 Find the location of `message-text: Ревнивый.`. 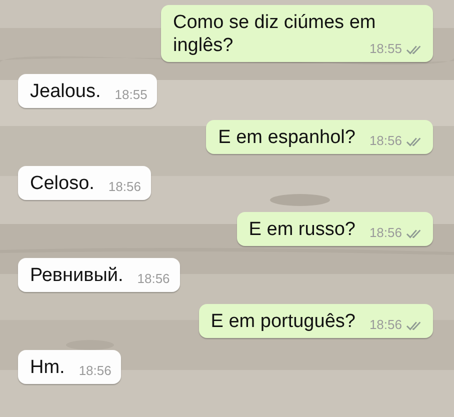

message-text: Ревнивый. is located at coordinates (77, 275).